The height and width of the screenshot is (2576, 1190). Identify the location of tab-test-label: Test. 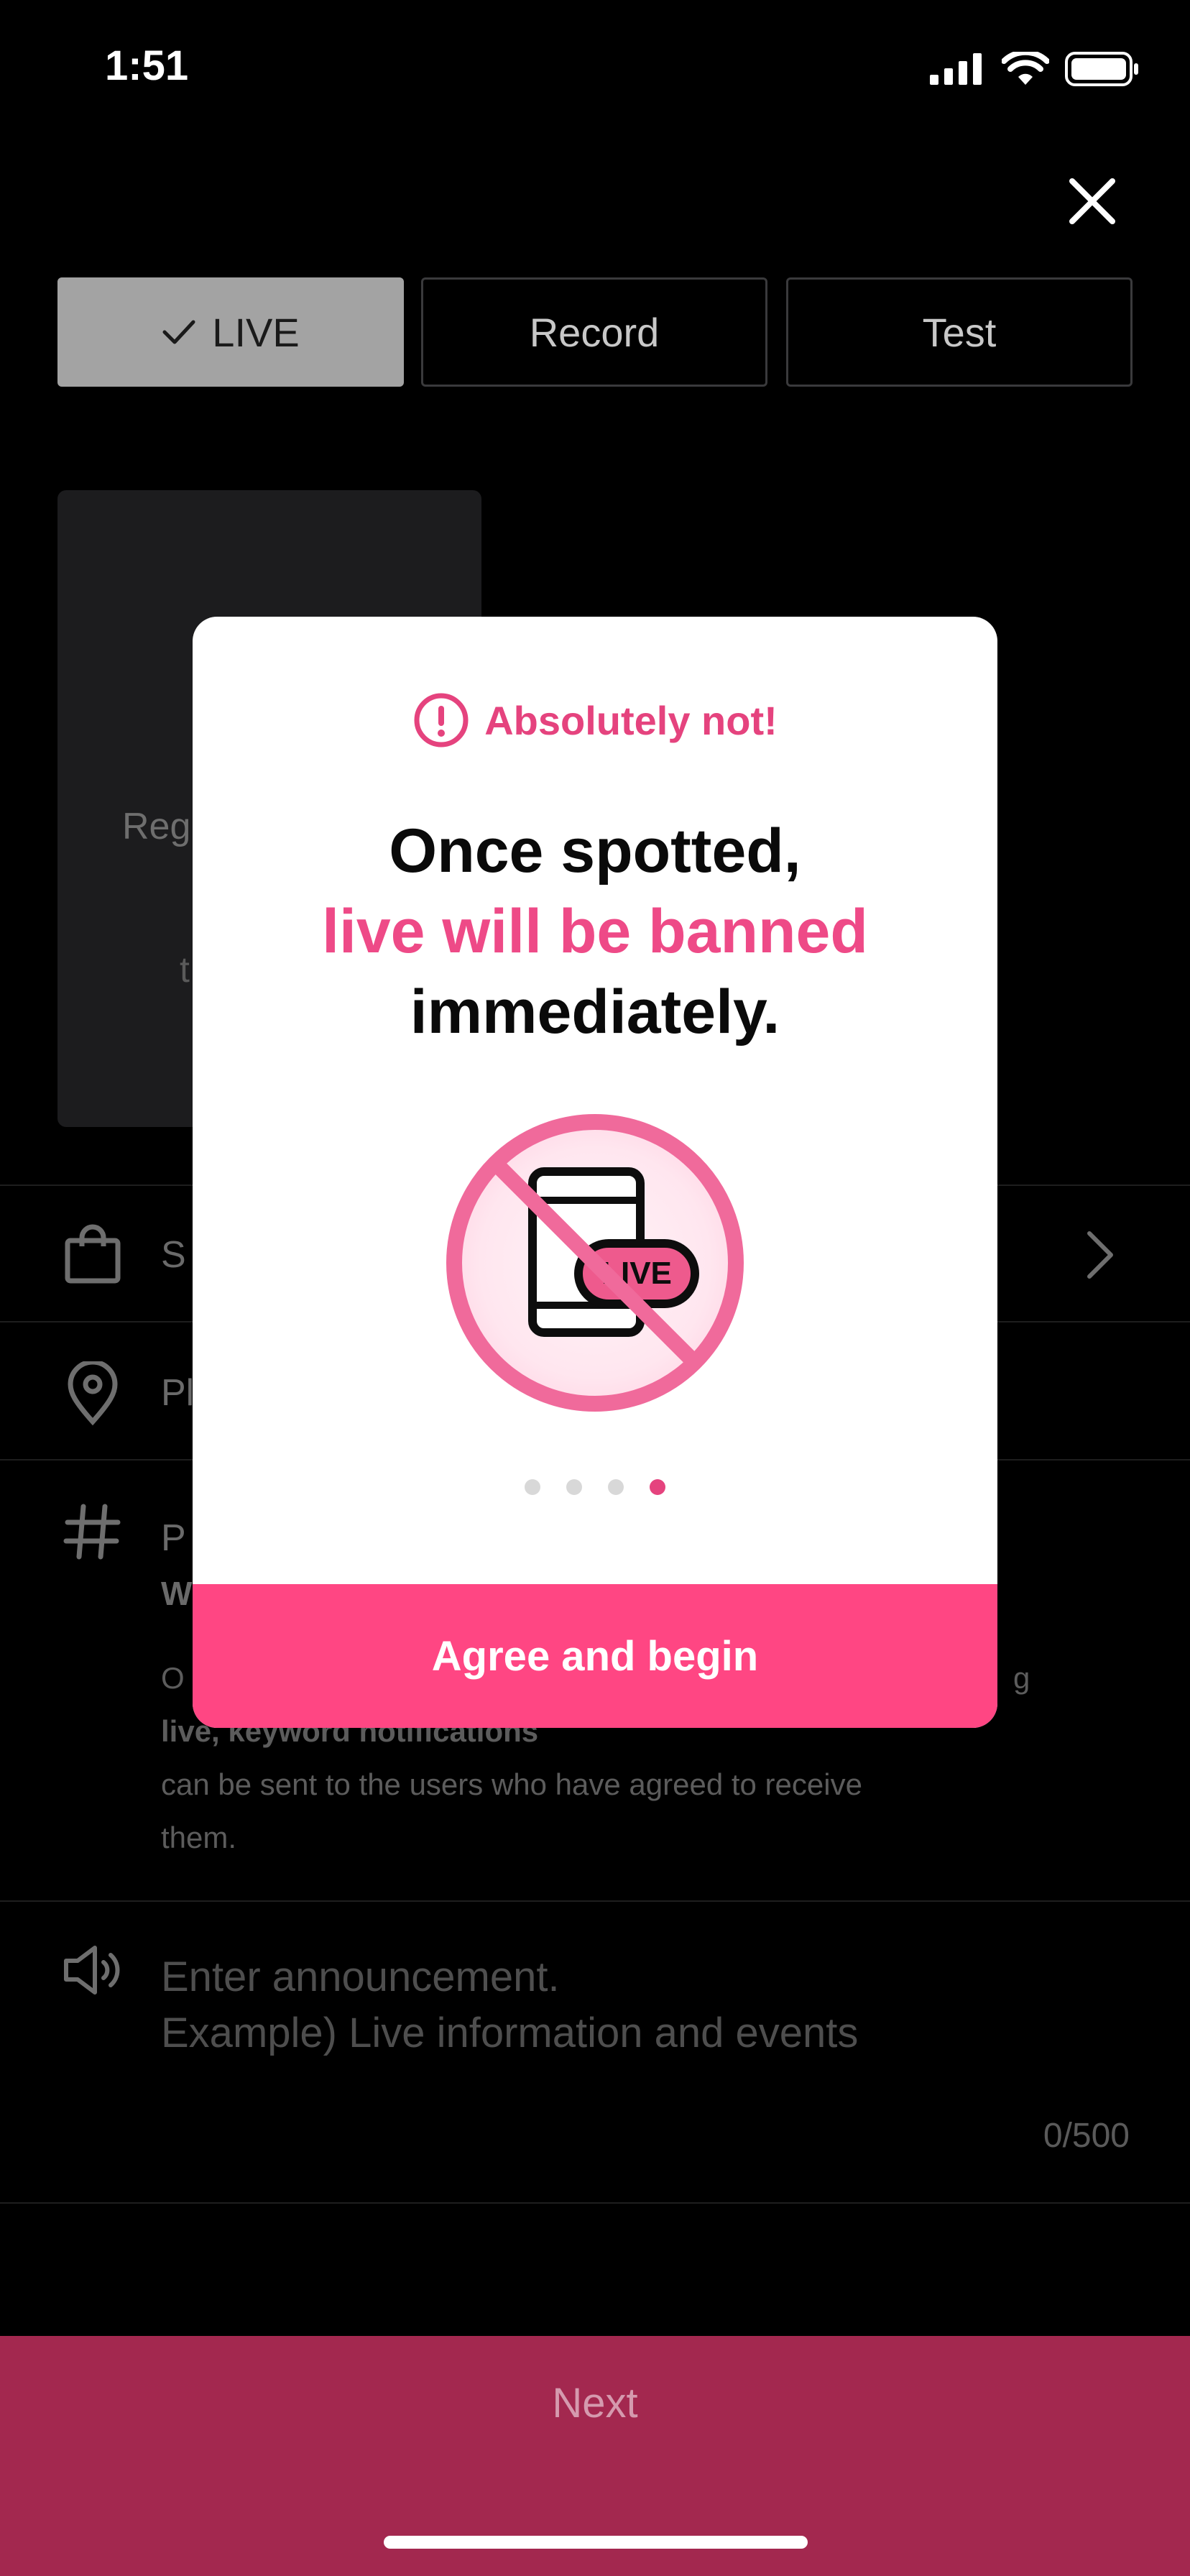
(959, 332).